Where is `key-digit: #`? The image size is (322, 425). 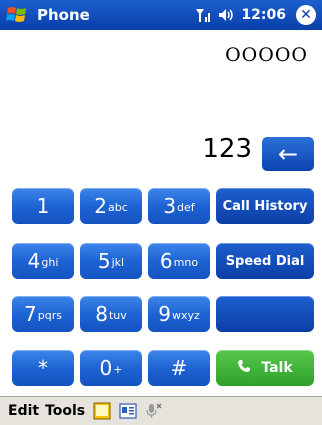
key-digit: # is located at coordinates (179, 368).